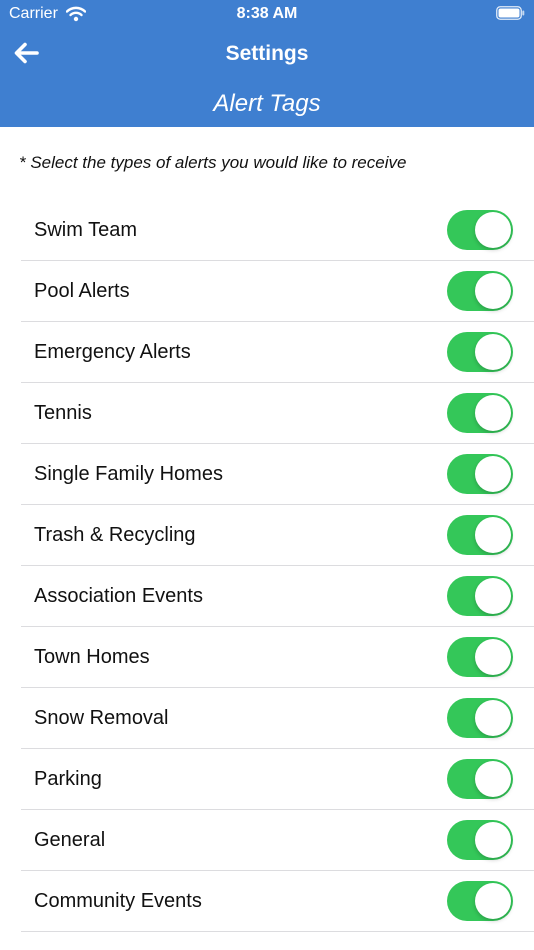 Image resolution: width=534 pixels, height=950 pixels. What do you see at coordinates (118, 901) in the screenshot?
I see `alert-tag-label: Community Events` at bounding box center [118, 901].